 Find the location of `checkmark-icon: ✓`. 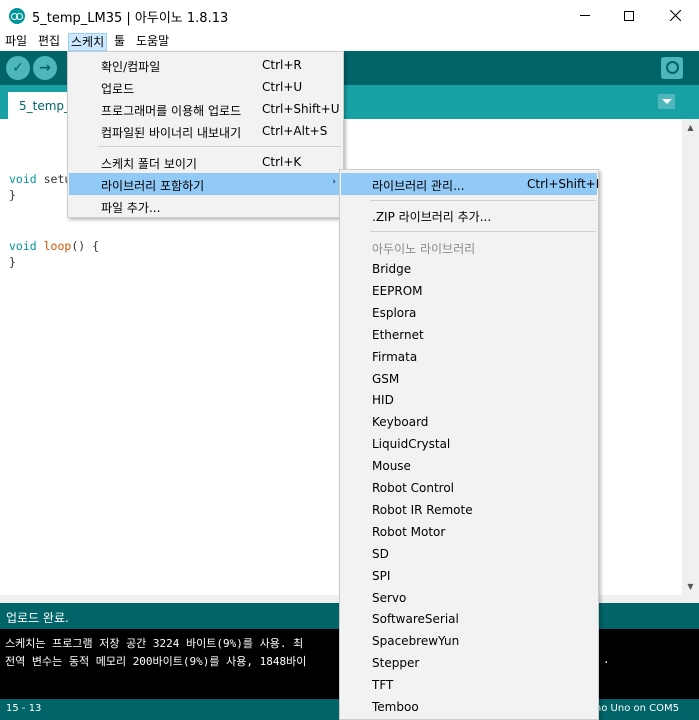

checkmark-icon: ✓ is located at coordinates (18, 68).